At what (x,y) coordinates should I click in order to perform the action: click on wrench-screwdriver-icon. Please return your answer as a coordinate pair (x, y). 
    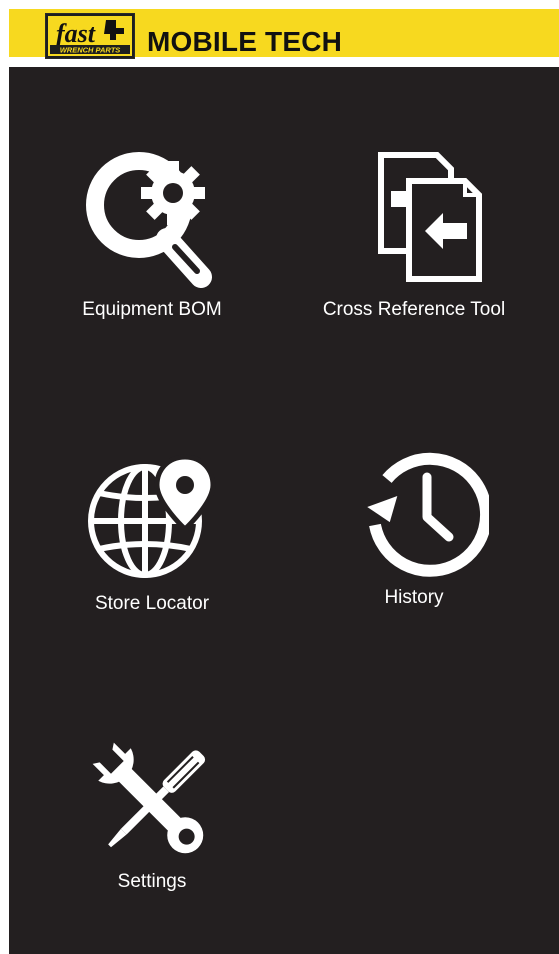
    Looking at the image, I should click on (152, 802).